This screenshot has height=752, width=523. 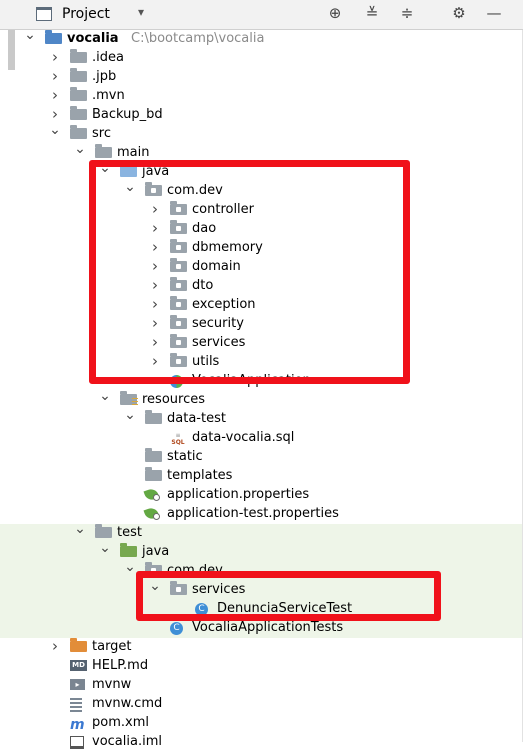 I want to click on collapse-all-icon: ≑, so click(x=407, y=13).